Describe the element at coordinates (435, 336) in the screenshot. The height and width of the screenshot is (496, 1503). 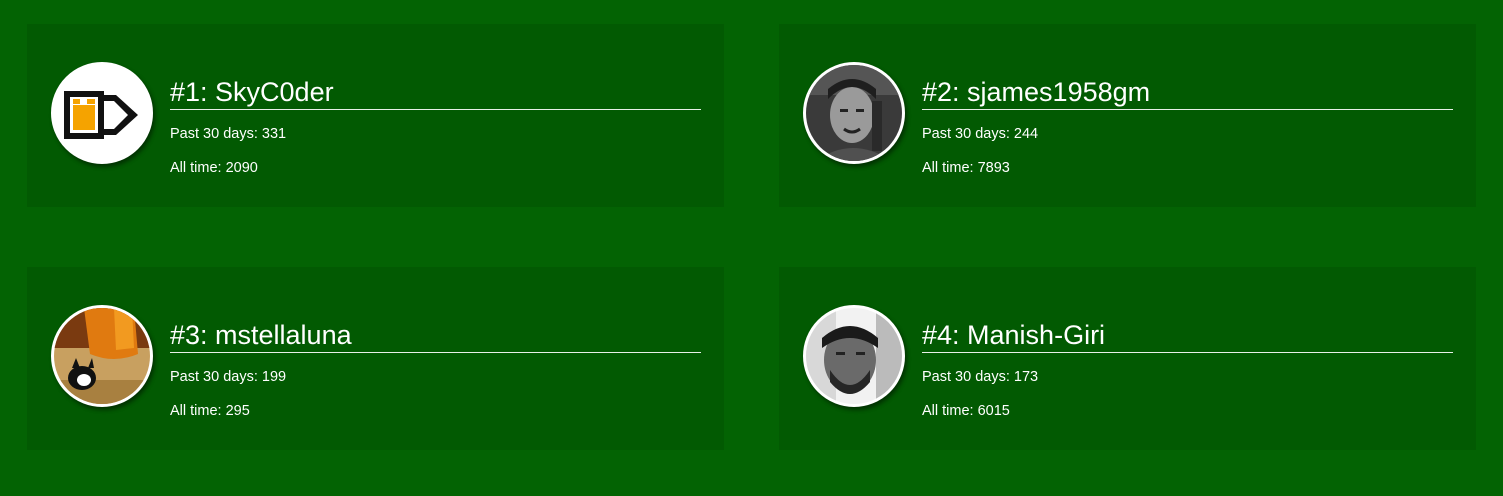
I see `user-rank-title: #3: mstellaluna` at that location.